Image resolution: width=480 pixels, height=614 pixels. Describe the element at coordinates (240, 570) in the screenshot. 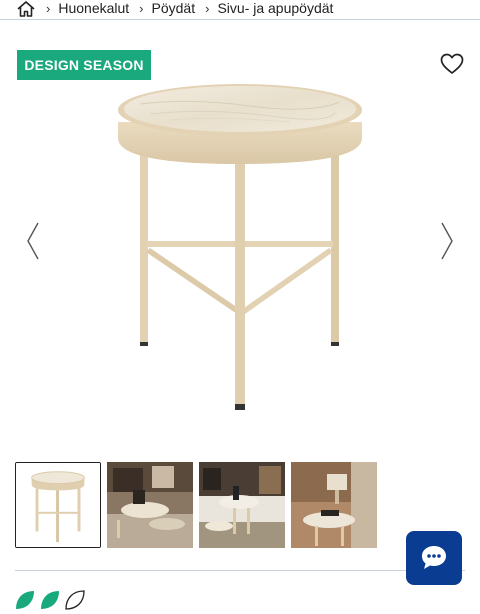

I see `section-divider` at that location.